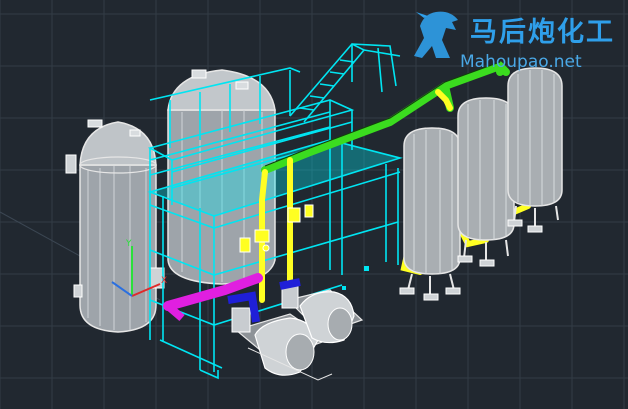 This screenshot has width=628, height=409. What do you see at coordinates (164, 281) in the screenshot?
I see `svg-text: X` at bounding box center [164, 281].